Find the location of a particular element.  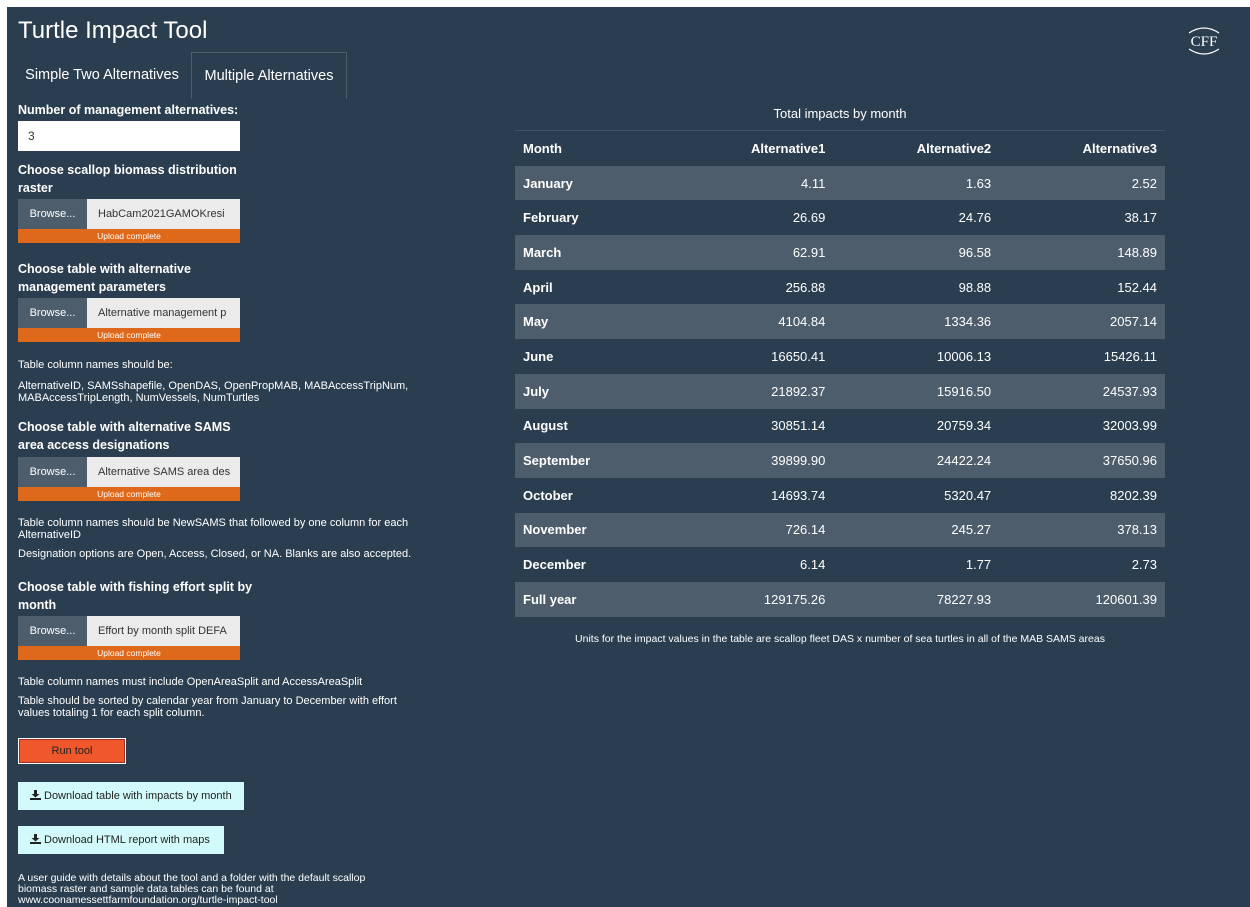

impact-value-cell: 129175.26 is located at coordinates (750, 599).